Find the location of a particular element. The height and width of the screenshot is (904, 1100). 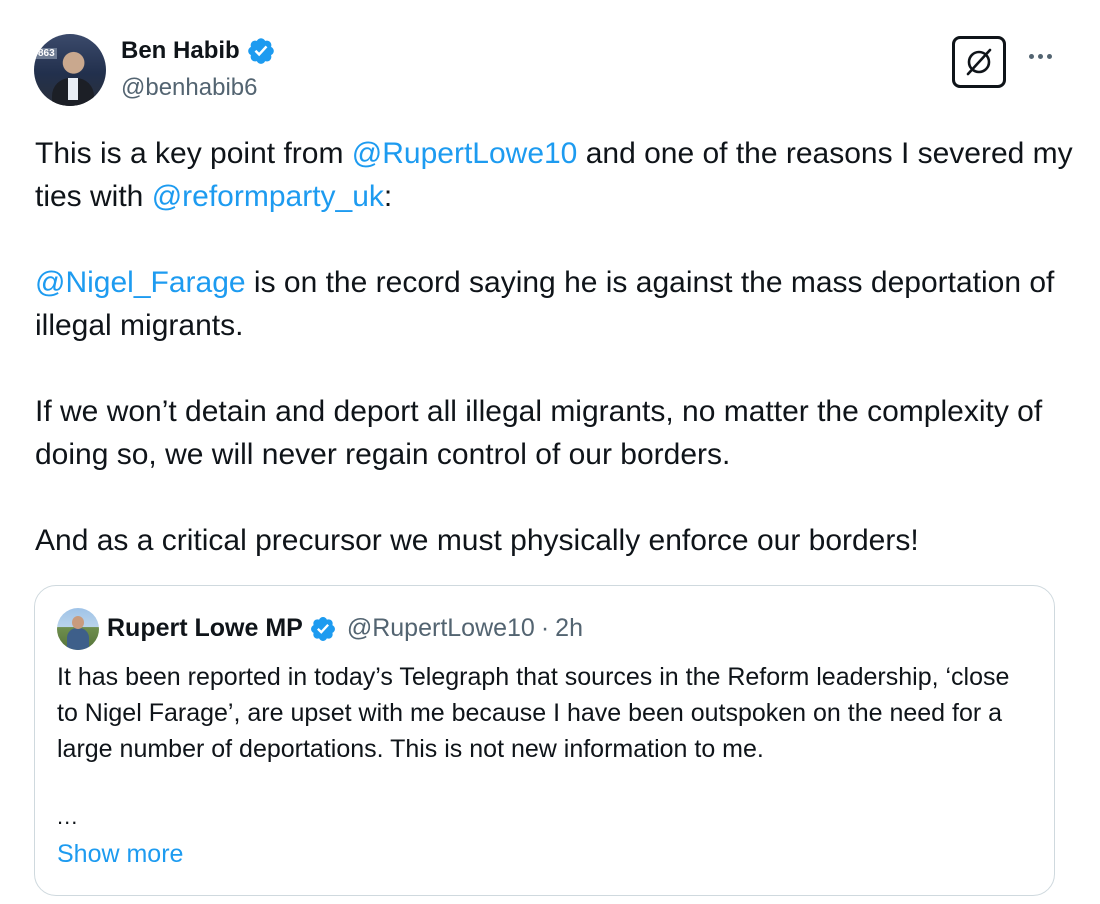

author-handle: @benhabib6 is located at coordinates (189, 88).